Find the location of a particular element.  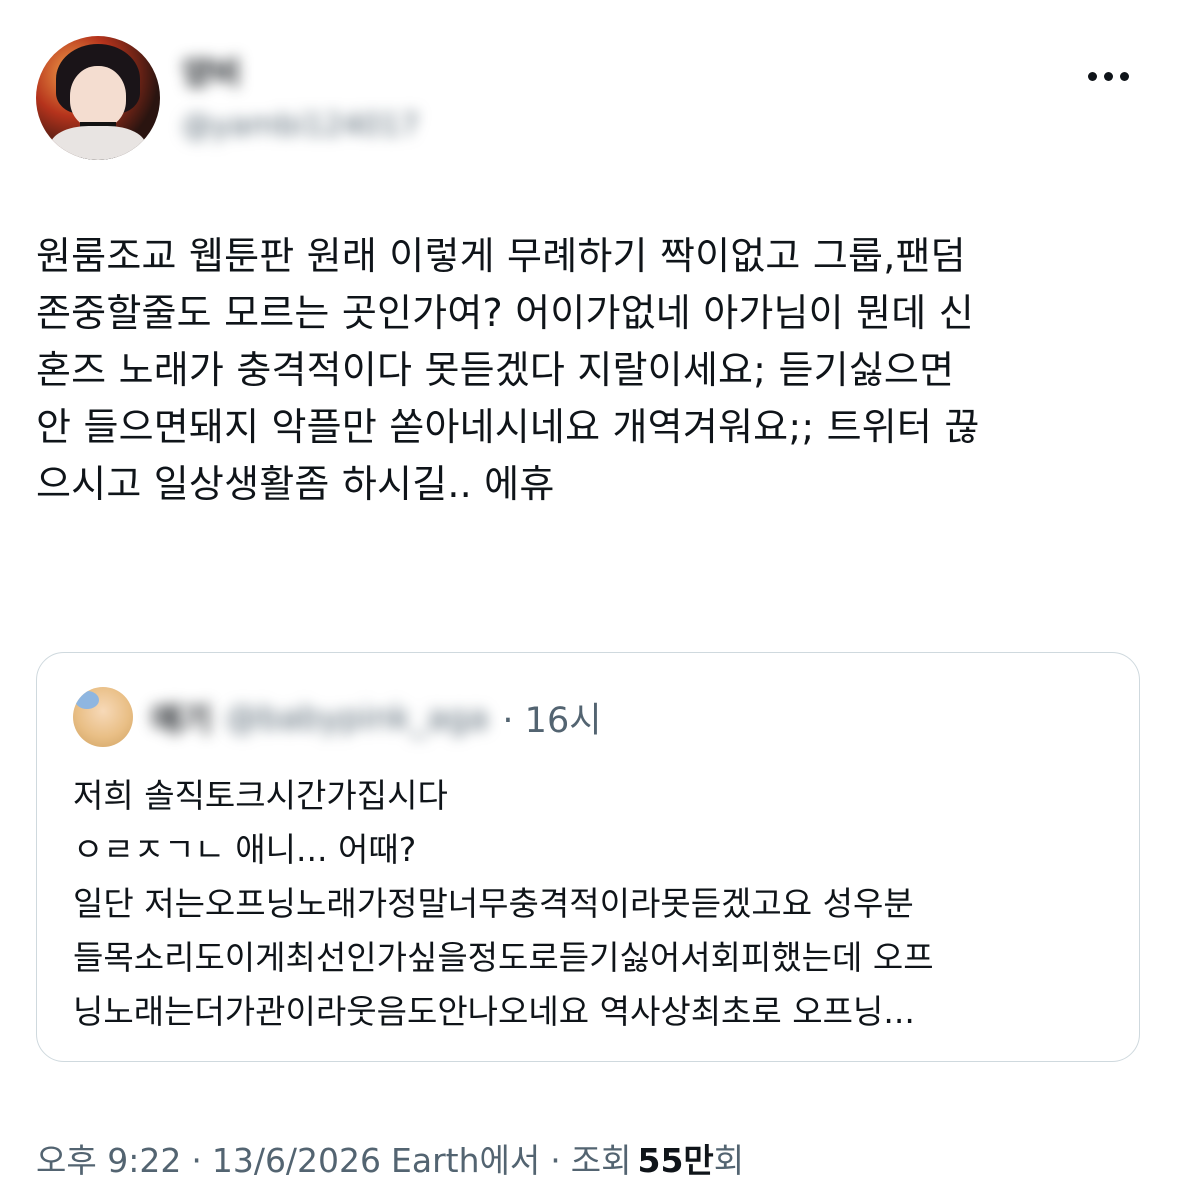

quoted-handle: @babypink_aga is located at coordinates (357, 717).